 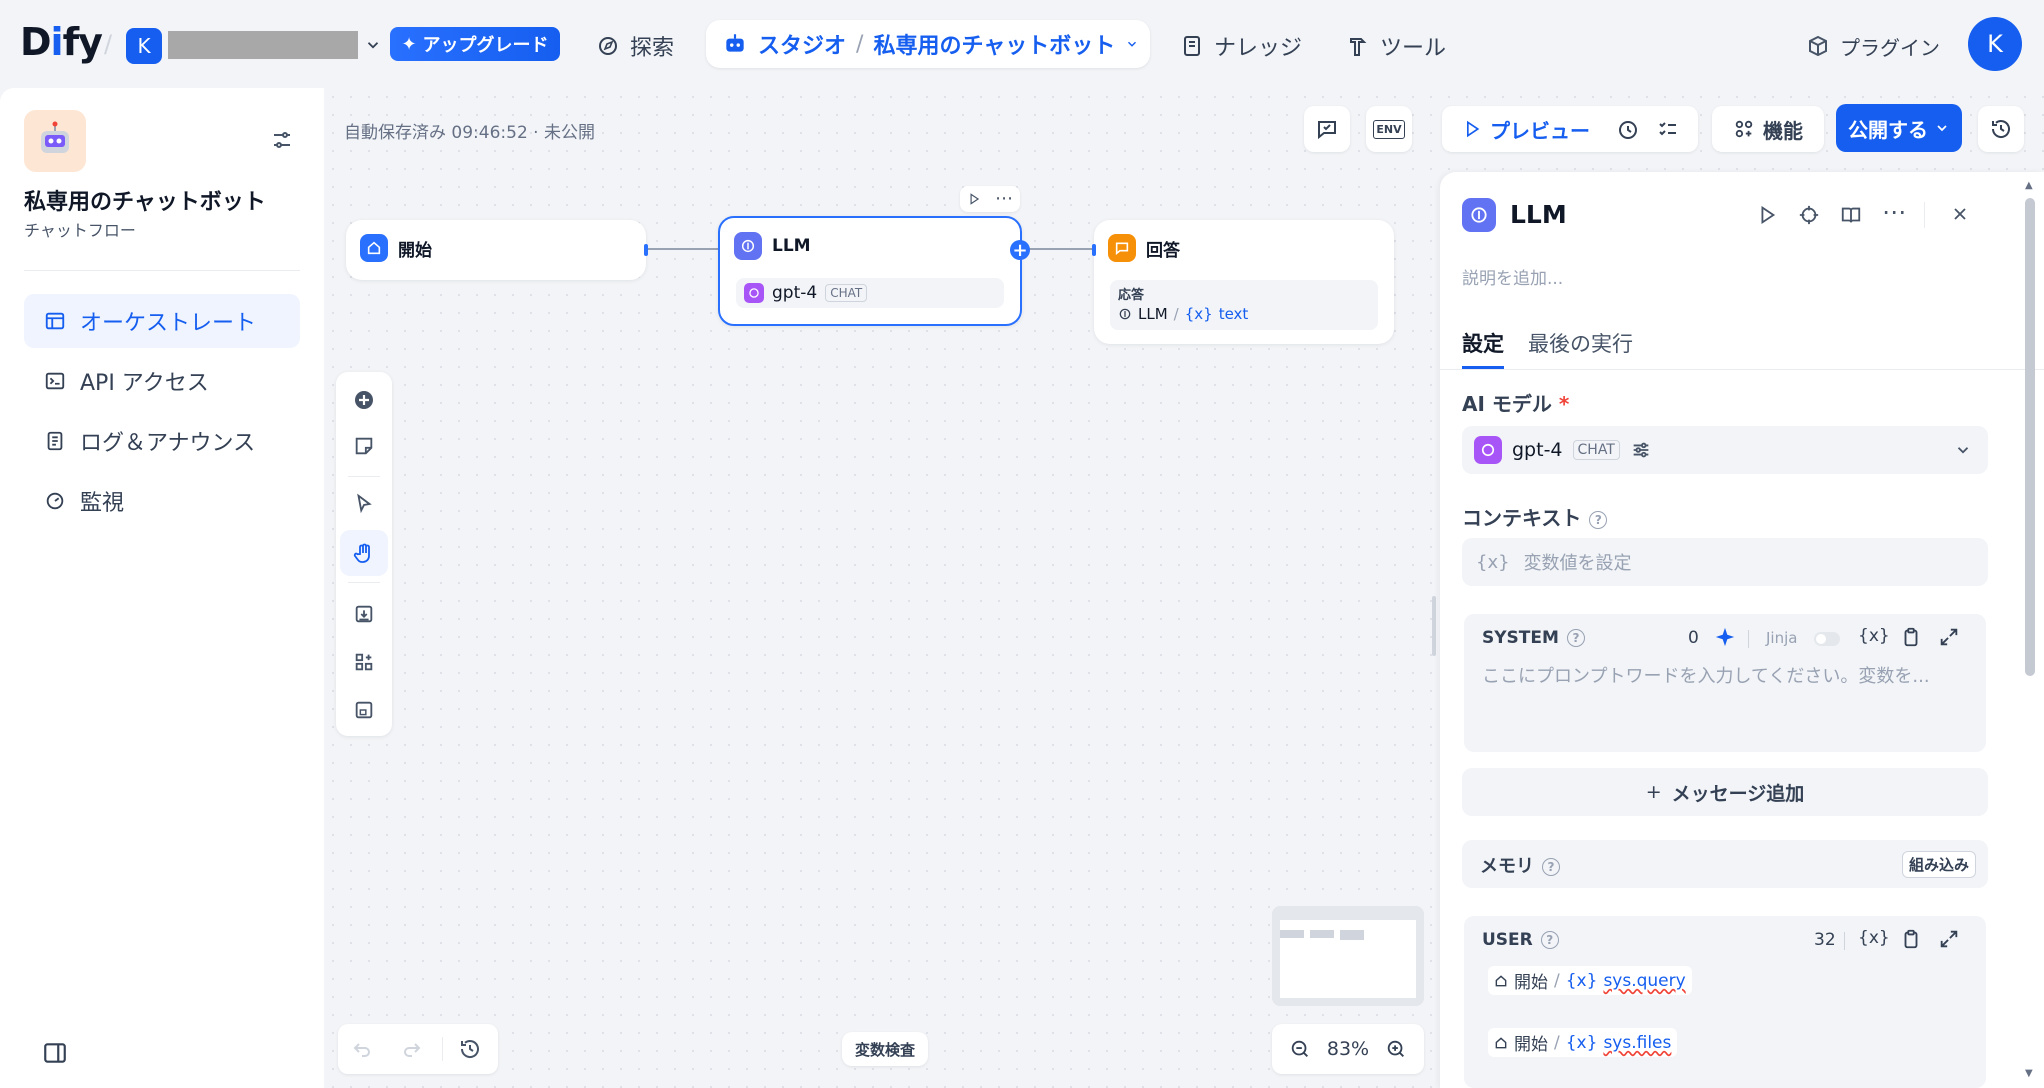 What do you see at coordinates (362, 1049) in the screenshot?
I see `undo-icon` at bounding box center [362, 1049].